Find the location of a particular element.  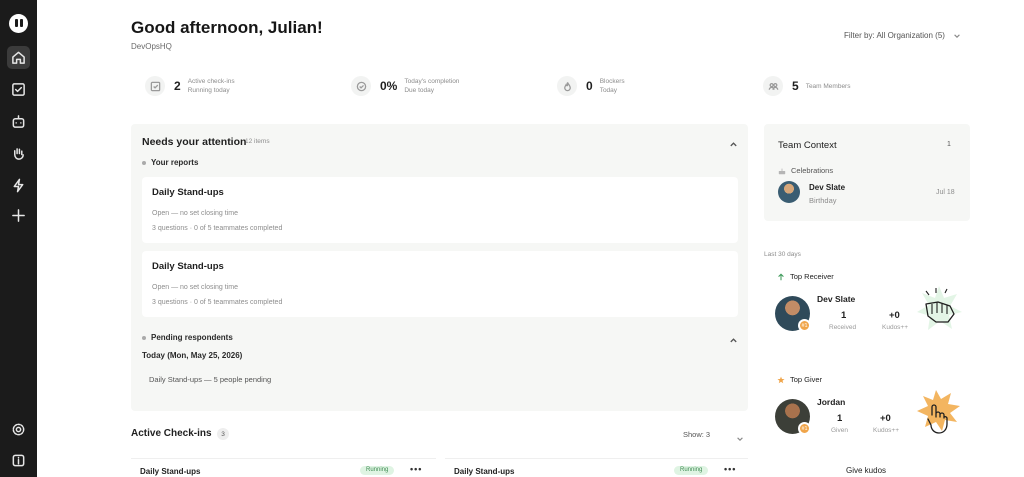

receiver-kudos-label: Kudos++ is located at coordinates (895, 327).